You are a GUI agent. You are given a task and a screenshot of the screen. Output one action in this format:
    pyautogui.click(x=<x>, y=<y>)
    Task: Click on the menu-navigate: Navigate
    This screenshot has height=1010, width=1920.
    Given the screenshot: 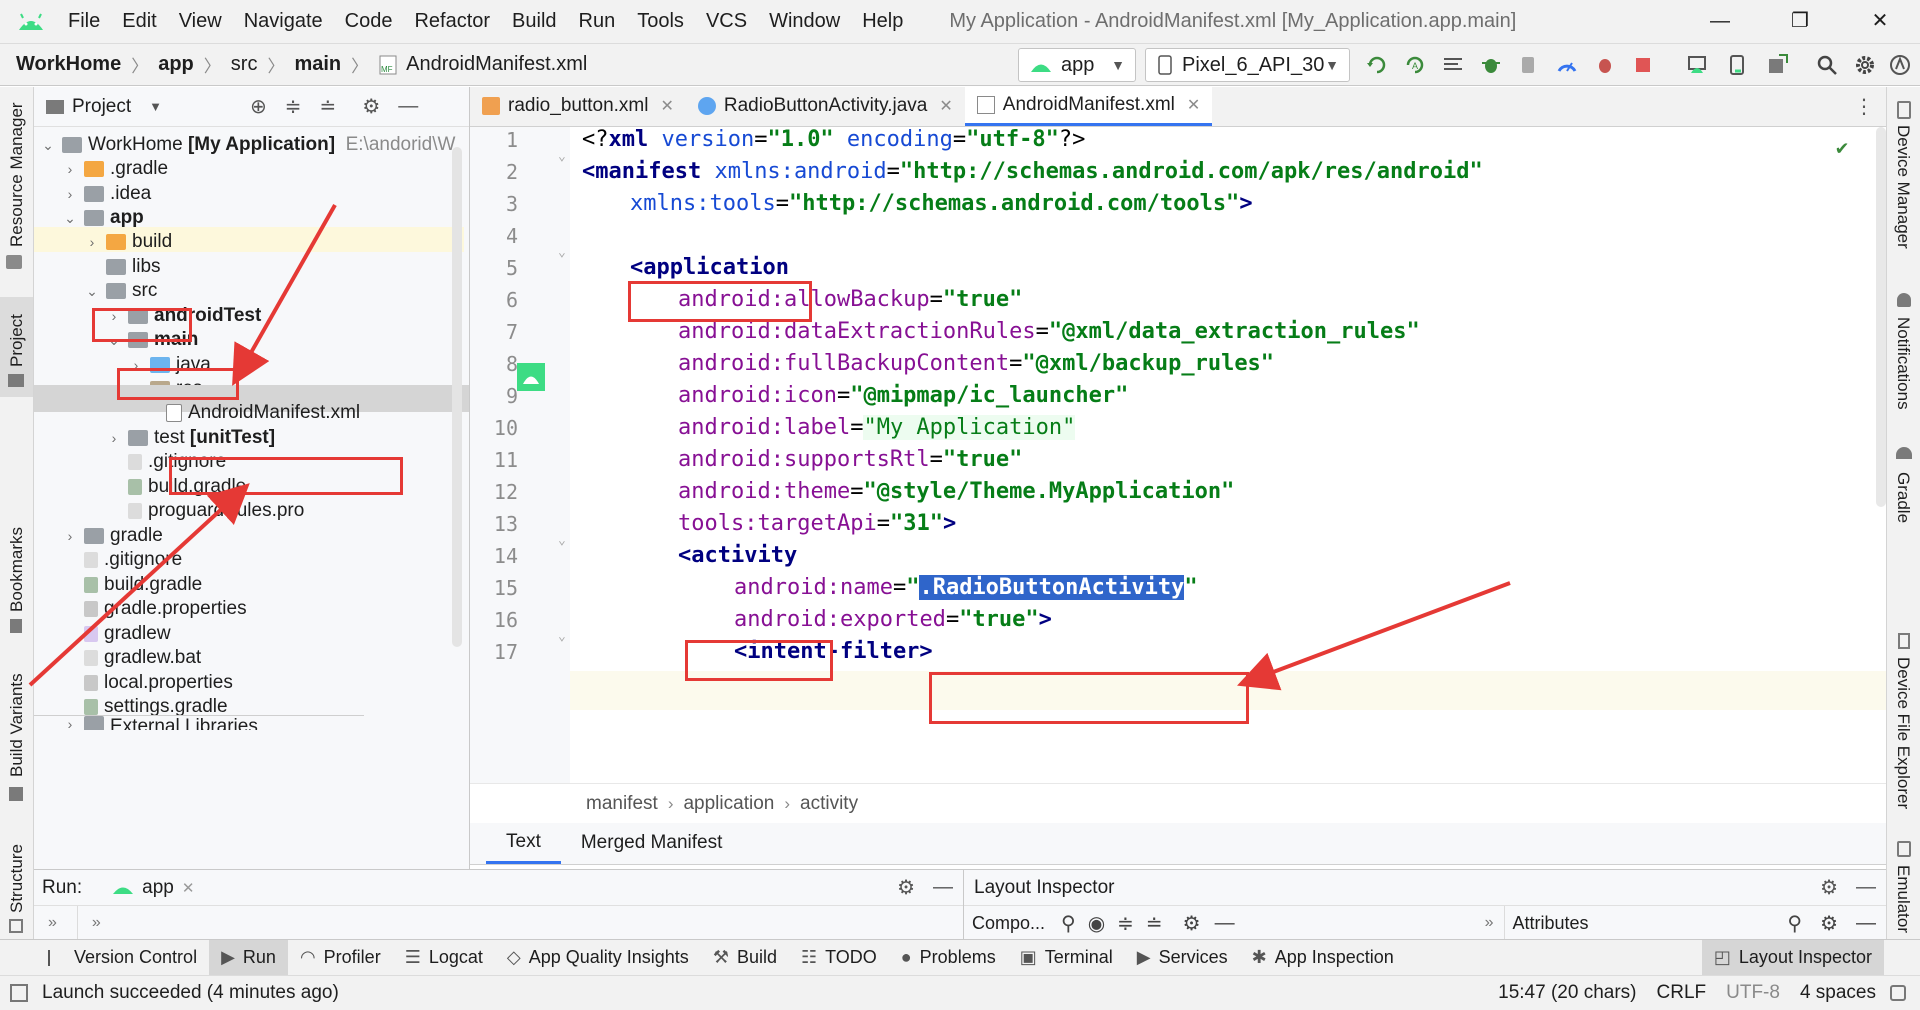 What is the action you would take?
    pyautogui.click(x=283, y=21)
    